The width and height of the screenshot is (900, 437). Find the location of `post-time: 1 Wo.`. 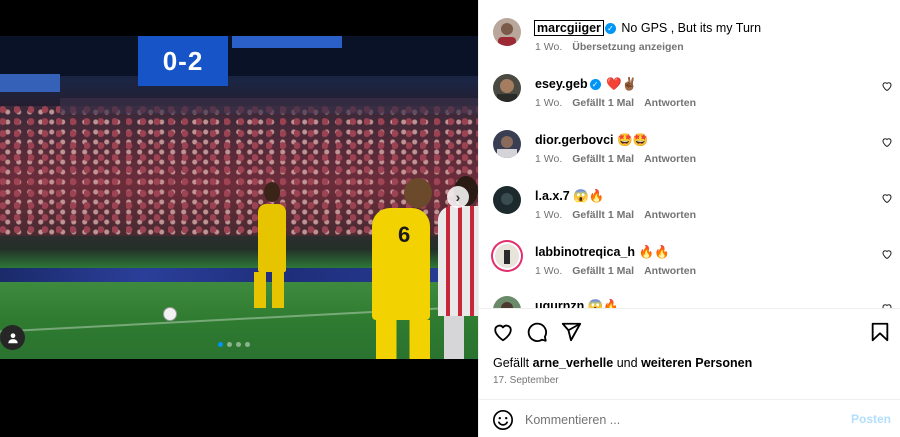

post-time: 1 Wo. is located at coordinates (549, 47).